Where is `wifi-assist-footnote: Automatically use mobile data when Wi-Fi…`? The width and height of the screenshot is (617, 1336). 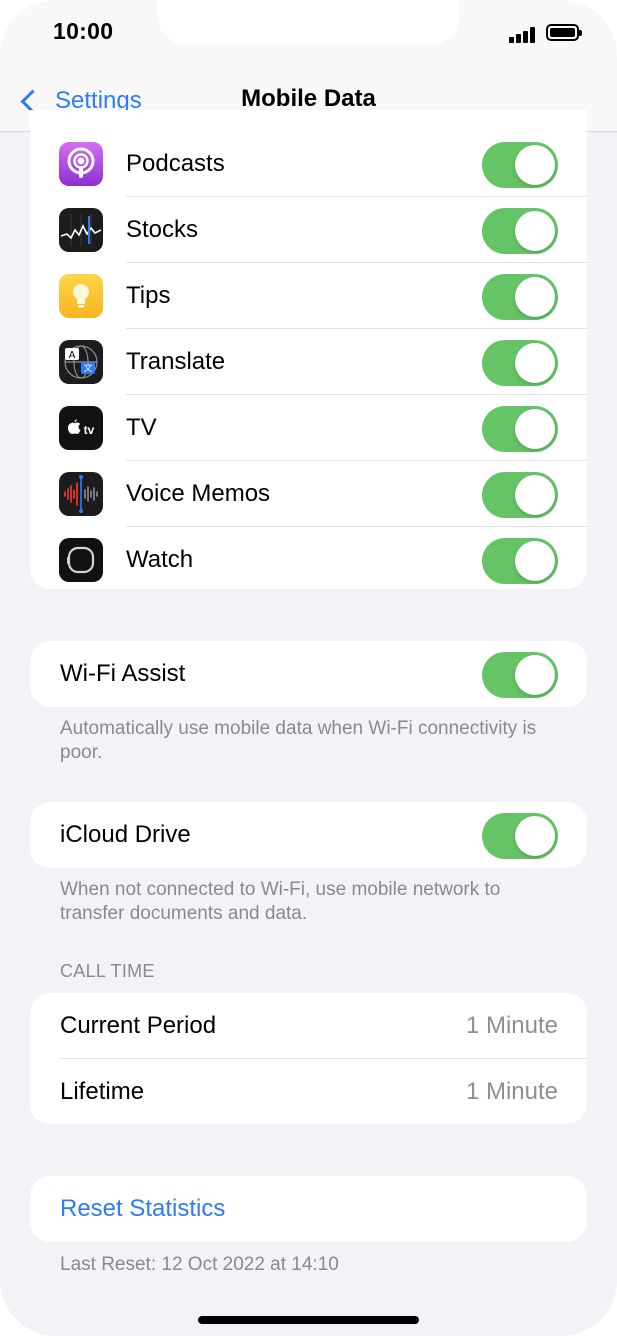
wifi-assist-footnote: Automatically use mobile data when Wi-Fi… is located at coordinates (298, 740).